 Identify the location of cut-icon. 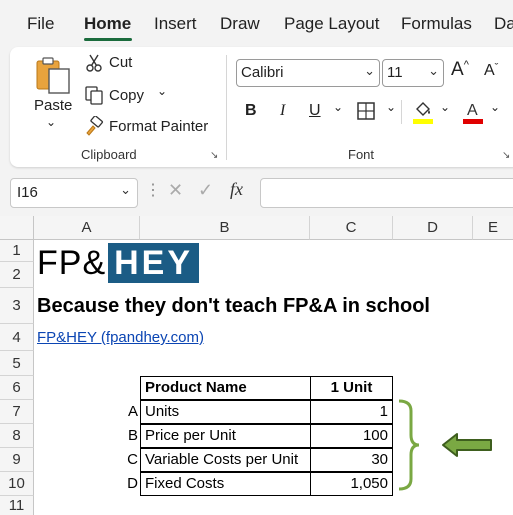
(94, 63).